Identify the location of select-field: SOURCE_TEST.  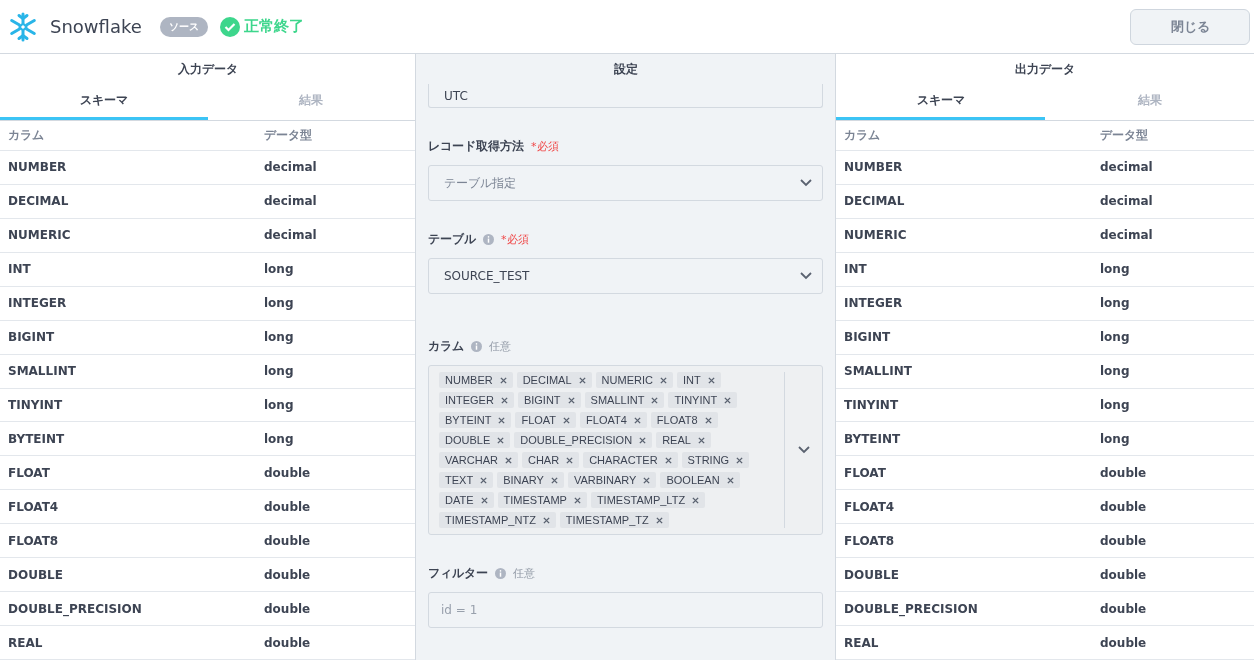
(625, 276).